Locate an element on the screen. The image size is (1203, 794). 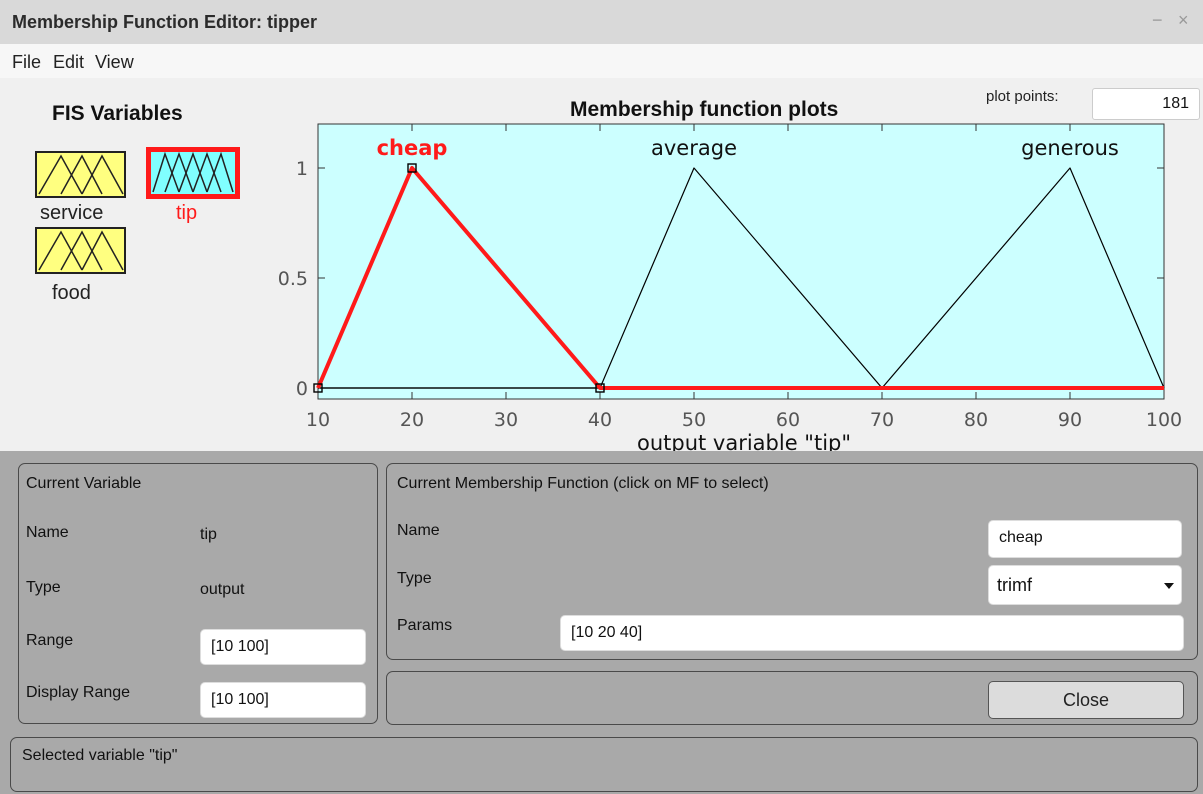
variable-name-label: Name is located at coordinates (47, 532).